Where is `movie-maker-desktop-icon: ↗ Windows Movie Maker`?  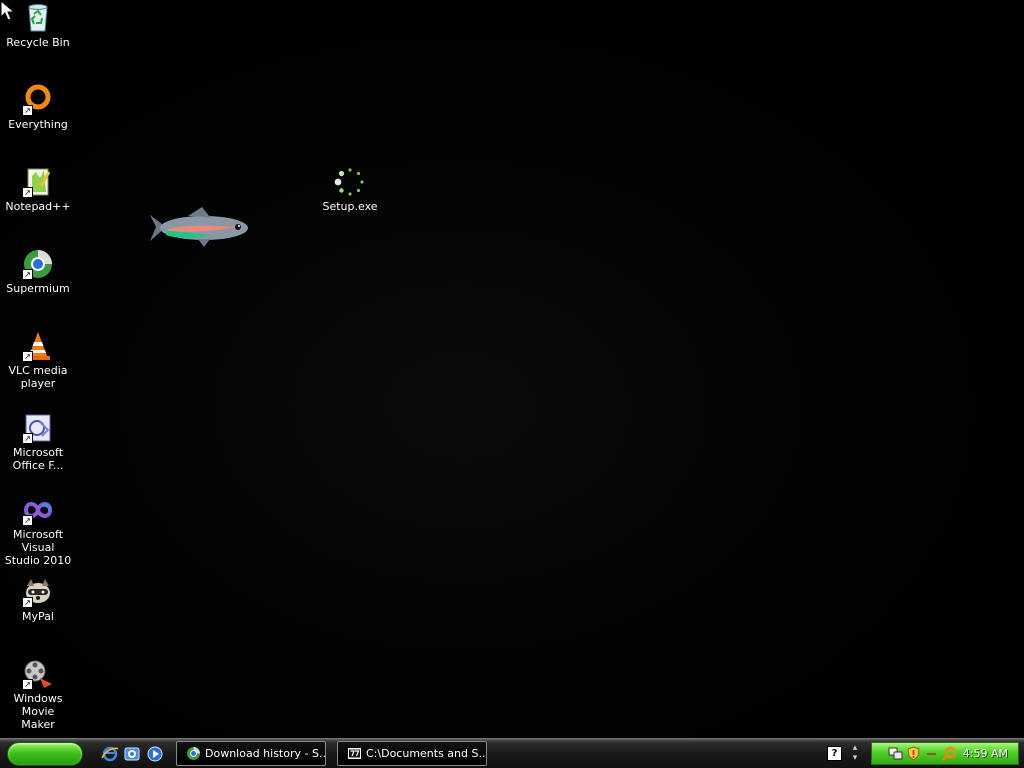 movie-maker-desktop-icon: ↗ Windows Movie Maker is located at coordinates (38, 694).